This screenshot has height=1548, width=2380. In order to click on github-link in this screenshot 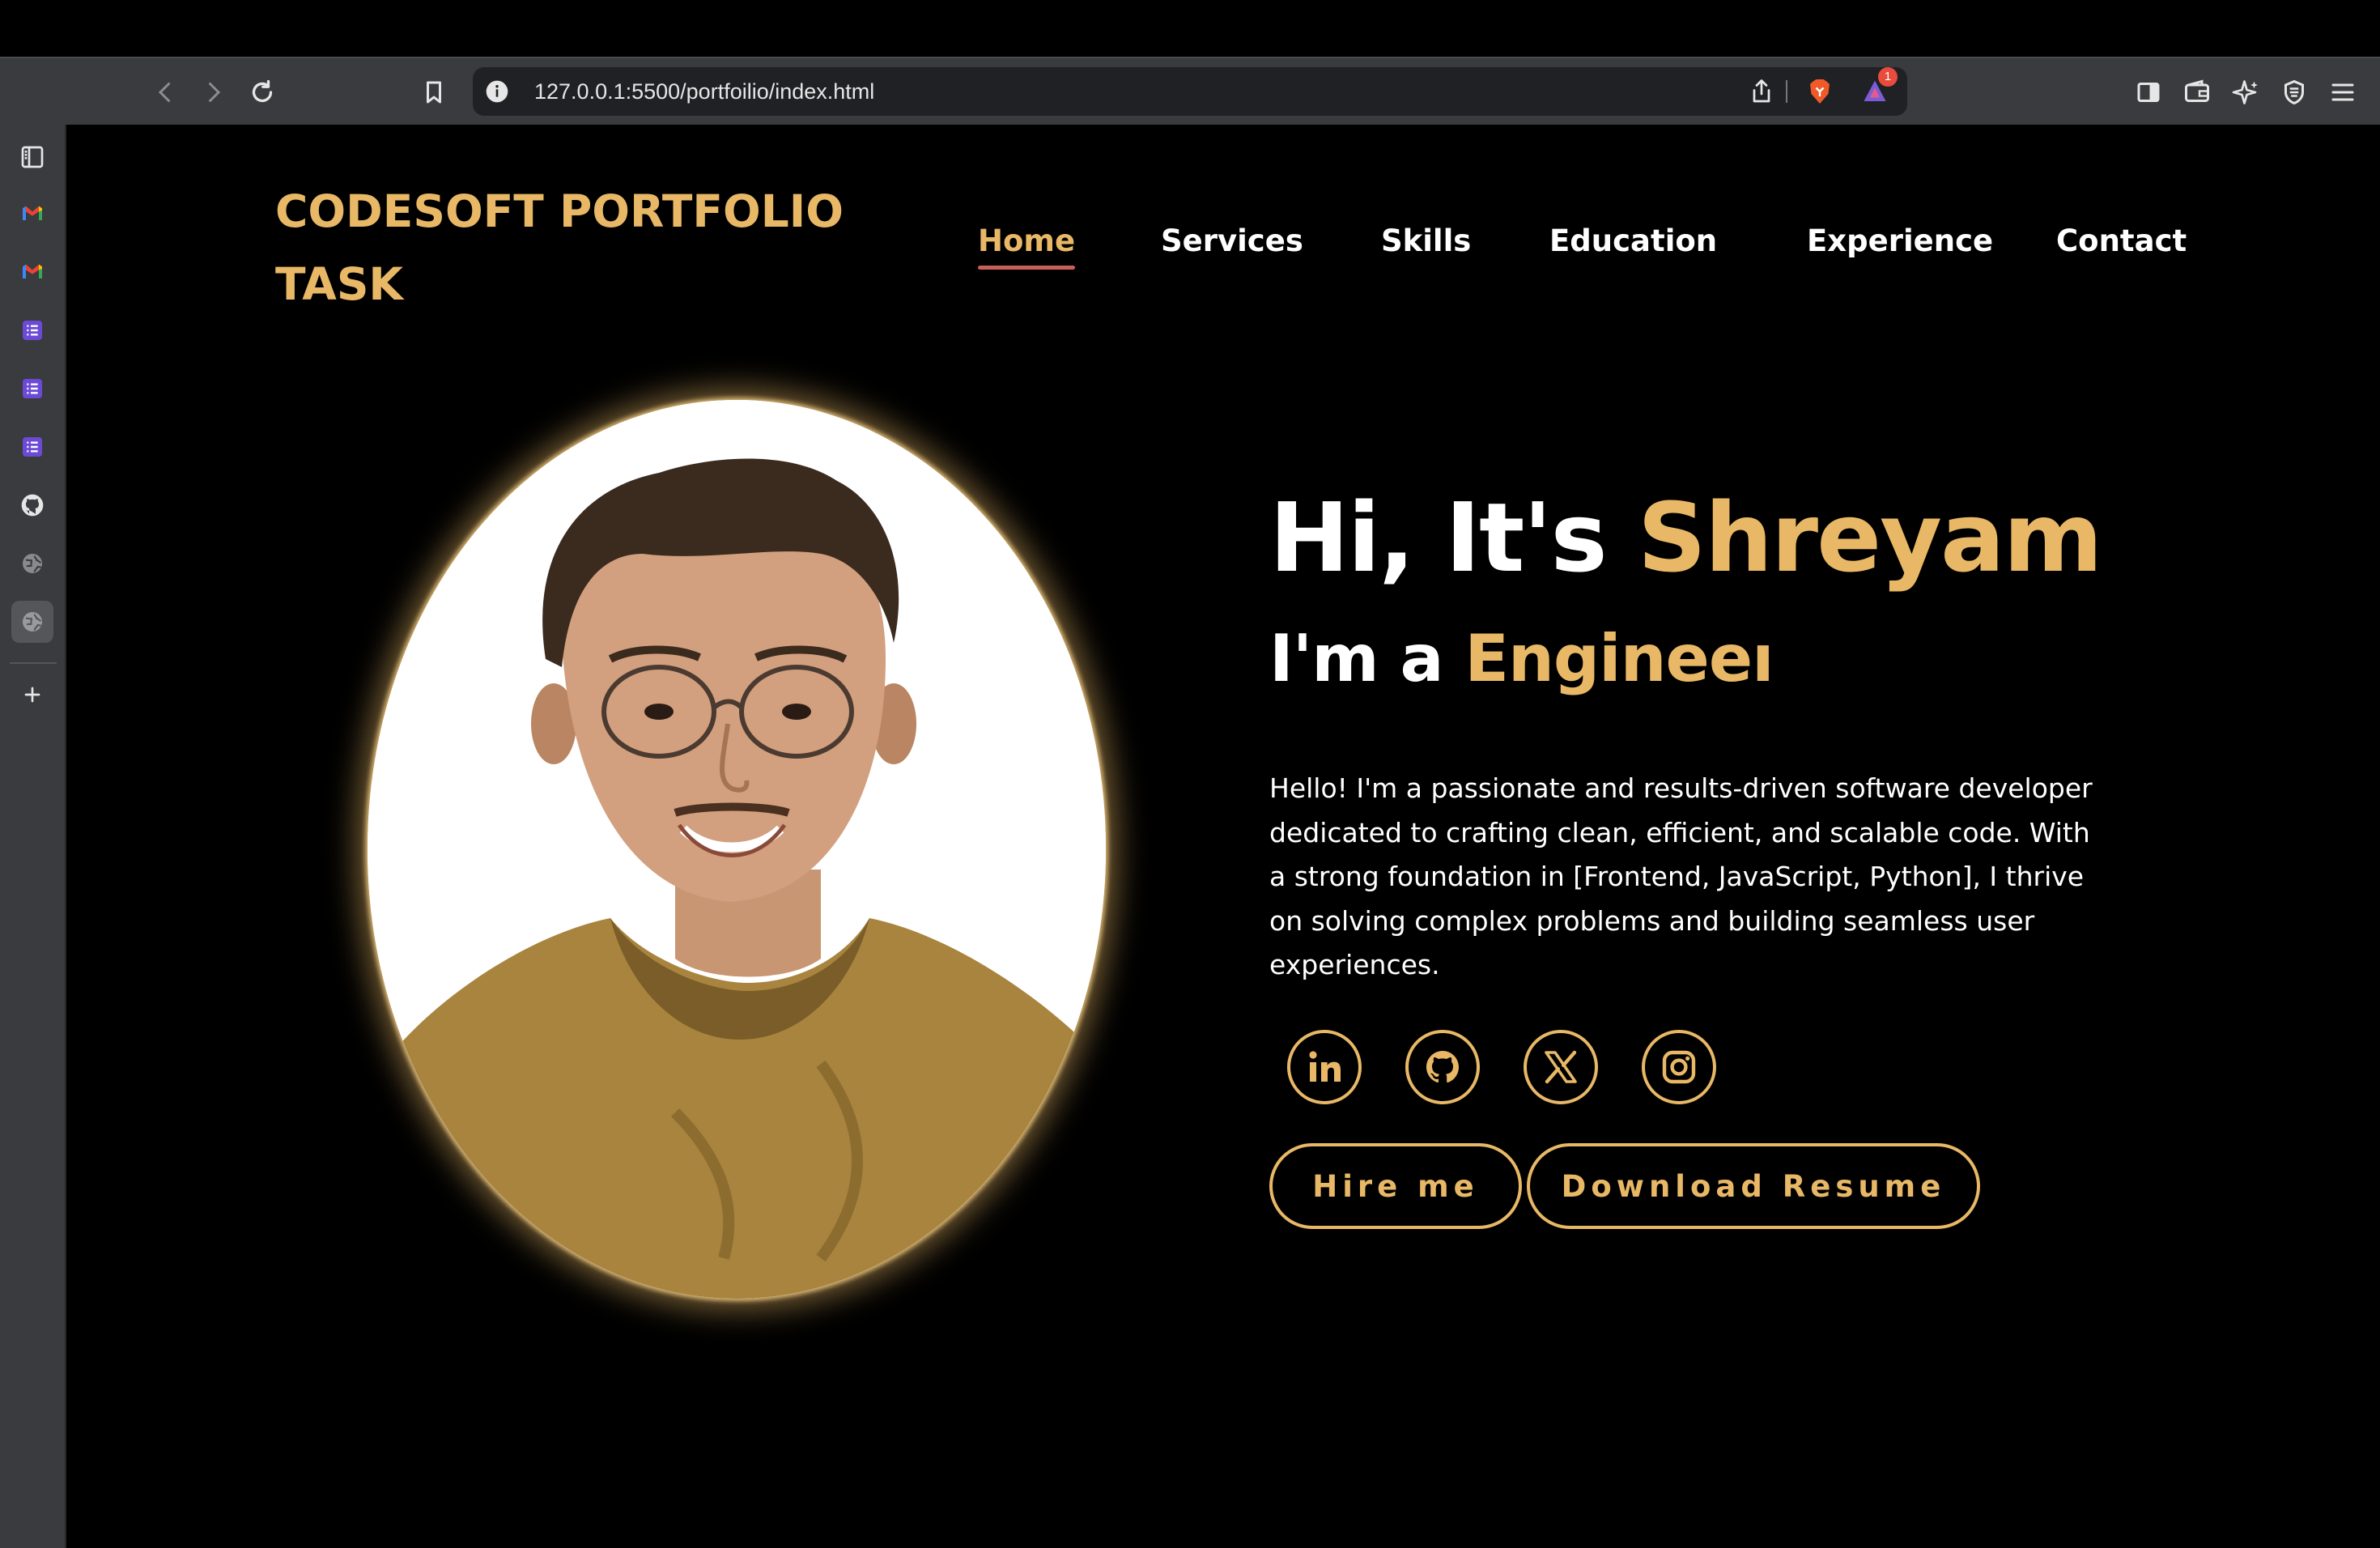, I will do `click(1442, 1067)`.